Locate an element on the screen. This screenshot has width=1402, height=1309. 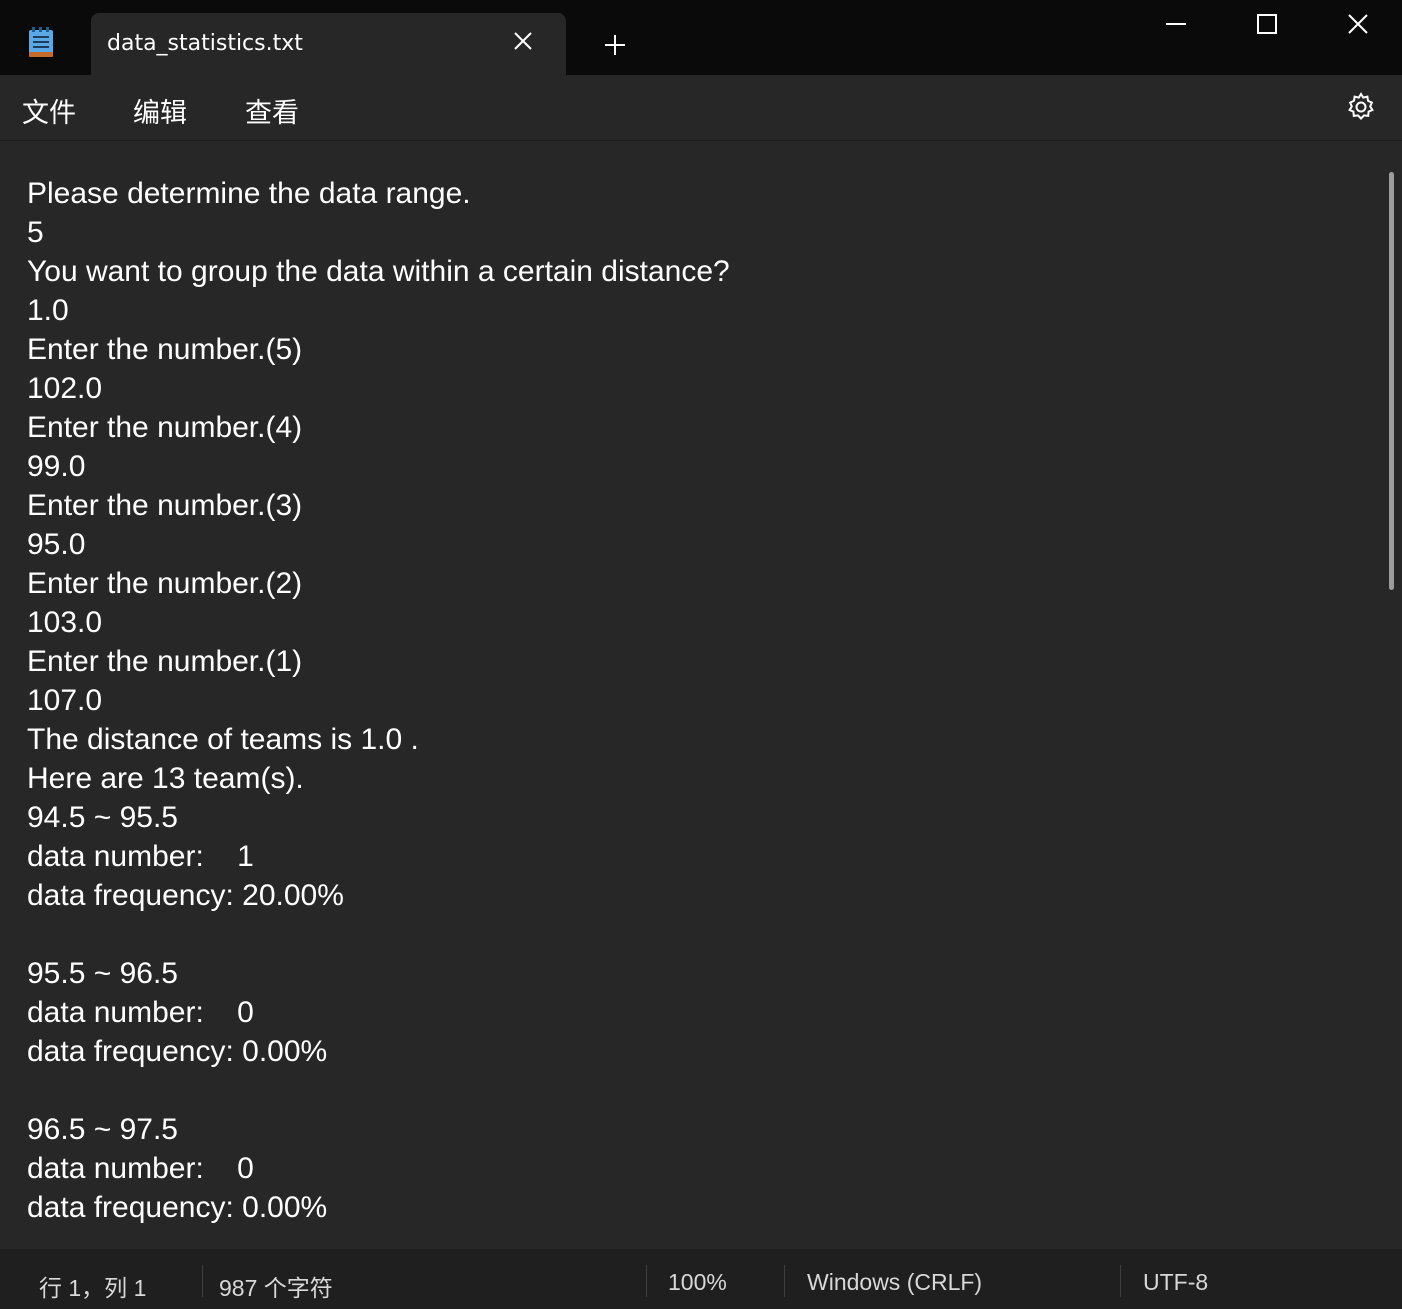
menu-edit: 编辑 is located at coordinates (160, 110).